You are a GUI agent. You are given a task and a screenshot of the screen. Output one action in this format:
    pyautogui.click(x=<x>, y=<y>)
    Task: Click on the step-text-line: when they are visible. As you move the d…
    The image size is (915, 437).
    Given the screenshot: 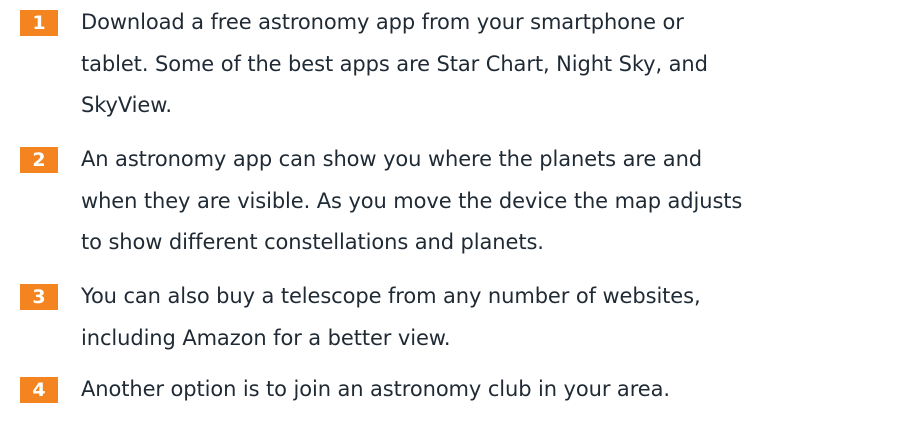 What is the action you would take?
    pyautogui.click(x=412, y=200)
    